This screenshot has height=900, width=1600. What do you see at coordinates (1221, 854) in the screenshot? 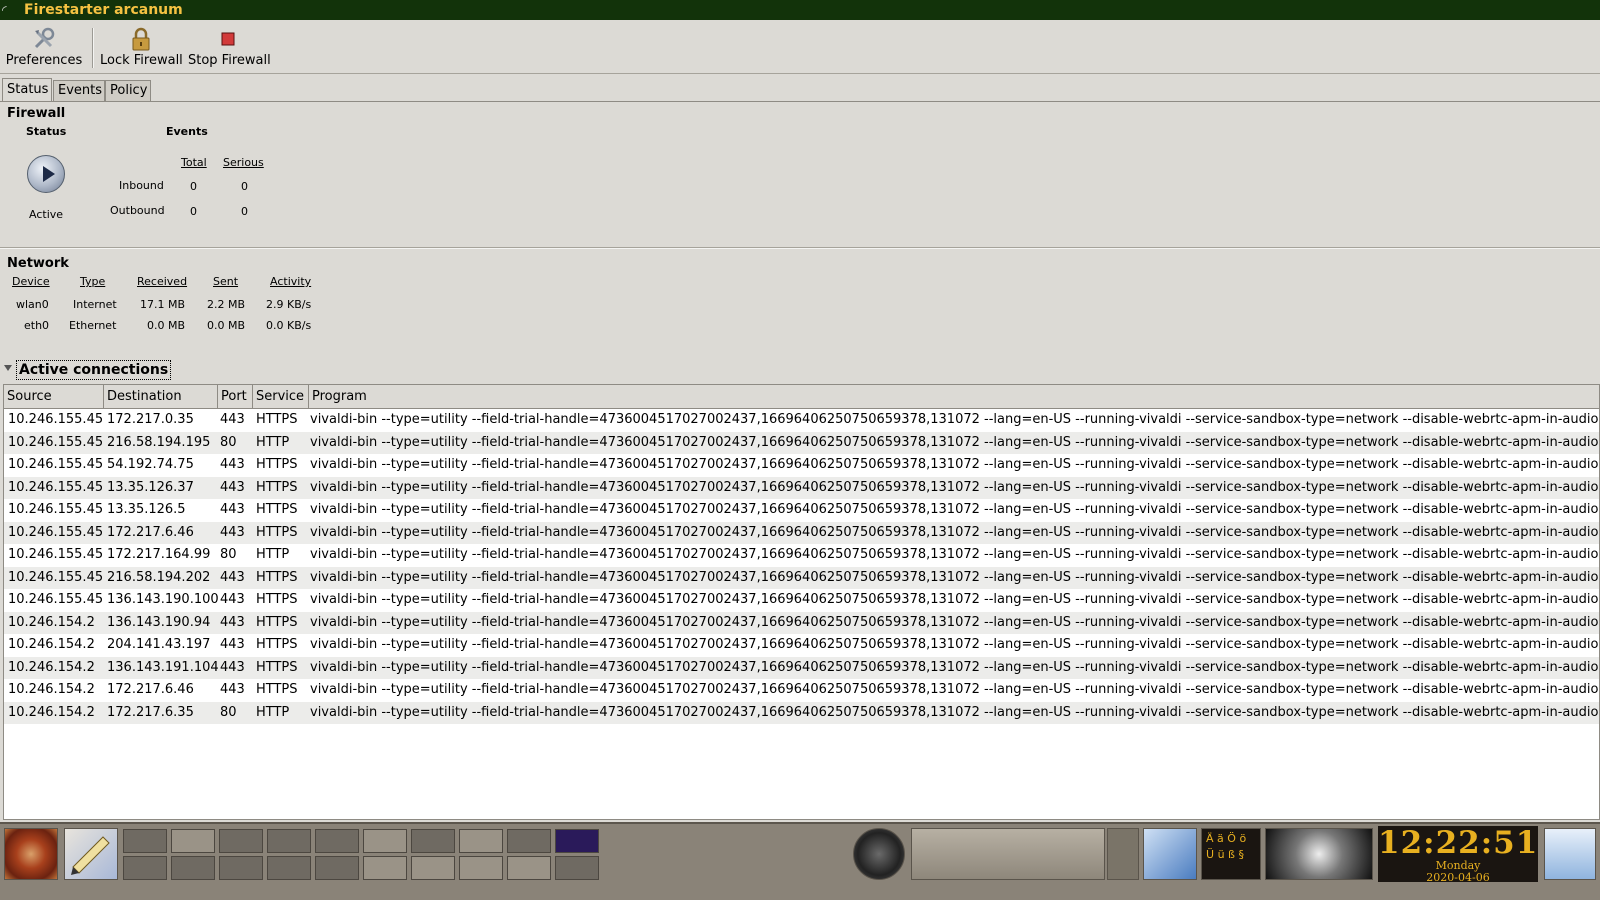
I see `special-char: ü` at bounding box center [1221, 854].